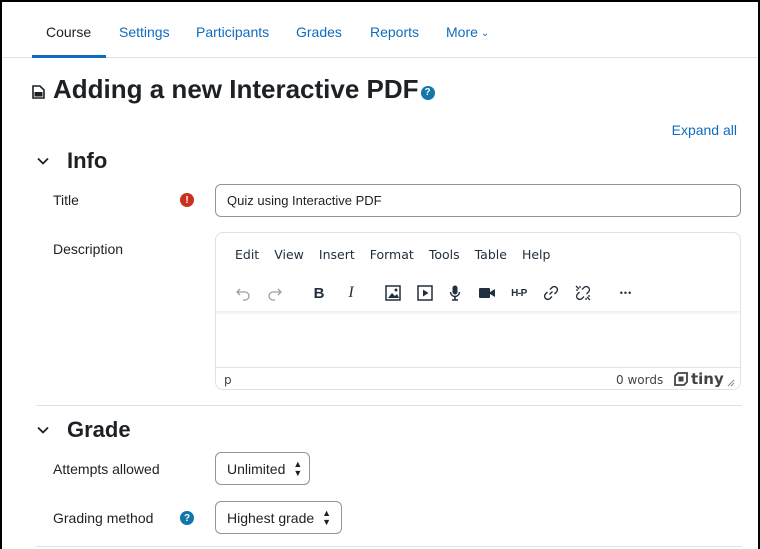  Describe the element at coordinates (491, 256) in the screenshot. I see `menu-table: Table` at that location.